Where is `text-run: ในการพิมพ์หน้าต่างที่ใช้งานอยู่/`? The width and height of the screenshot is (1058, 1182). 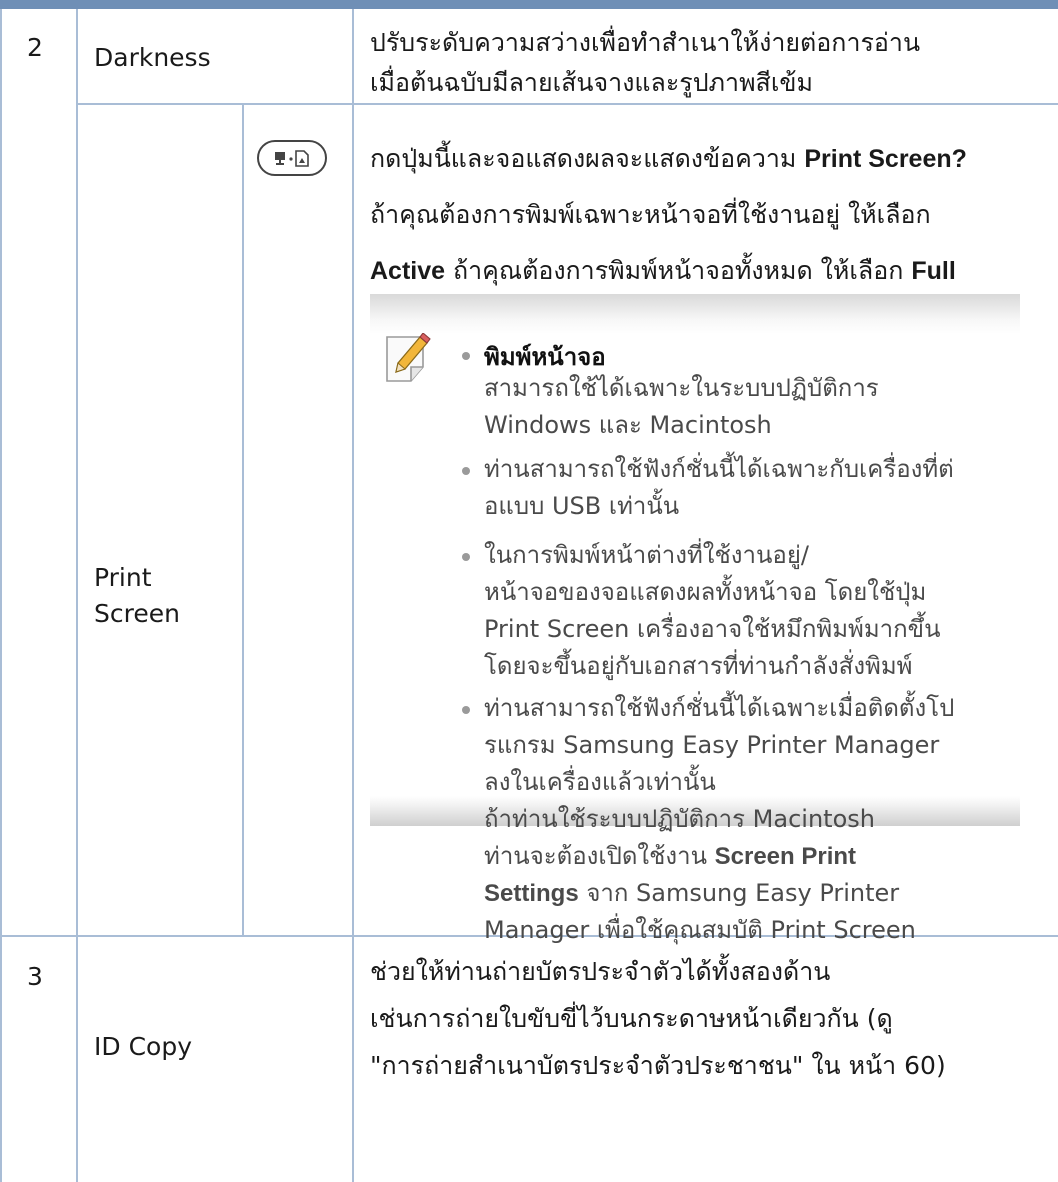 text-run: ในการพิมพ์หน้าต่างที่ใช้งานอยู่/ is located at coordinates (646, 555).